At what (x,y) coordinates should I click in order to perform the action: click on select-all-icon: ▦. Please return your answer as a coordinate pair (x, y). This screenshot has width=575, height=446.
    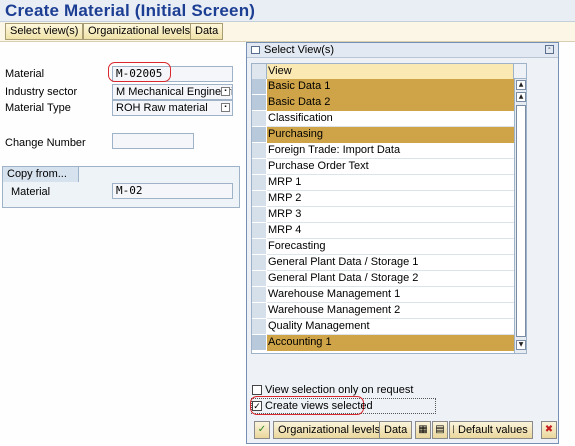
    Looking at the image, I should click on (423, 430).